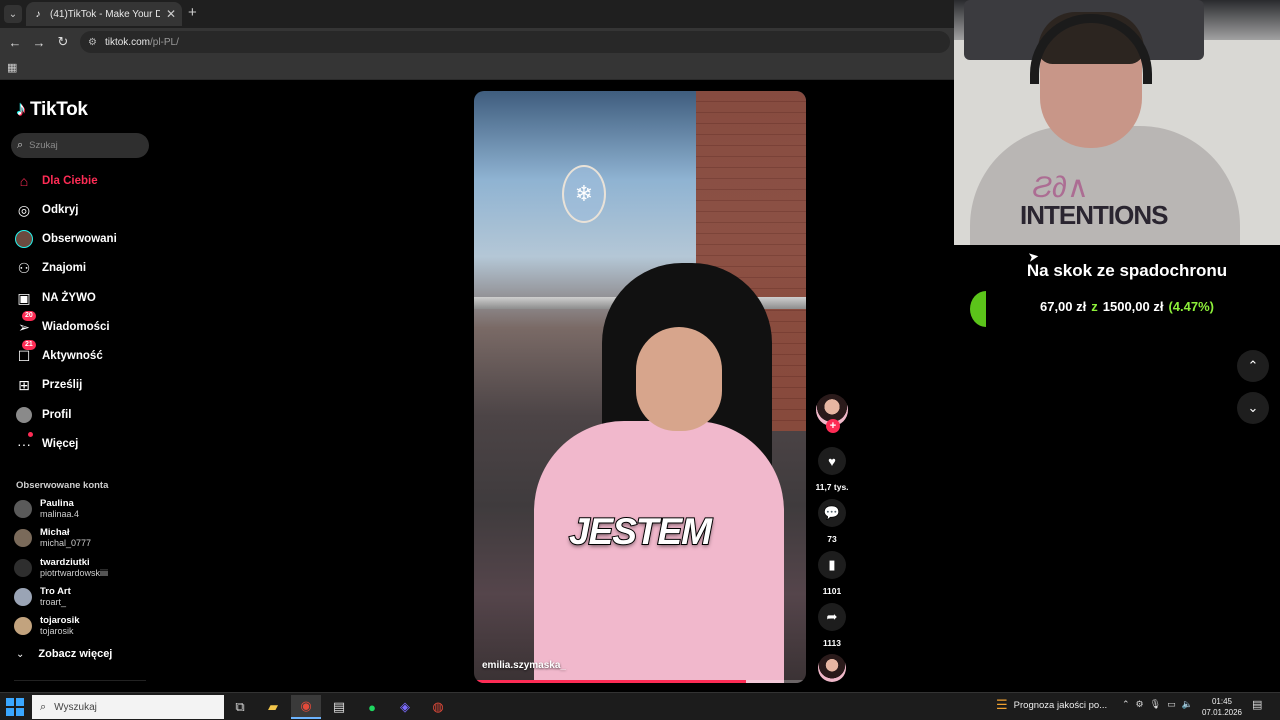 The height and width of the screenshot is (720, 1280). I want to click on tab-search-menu-icon: ⌄, so click(13, 14).